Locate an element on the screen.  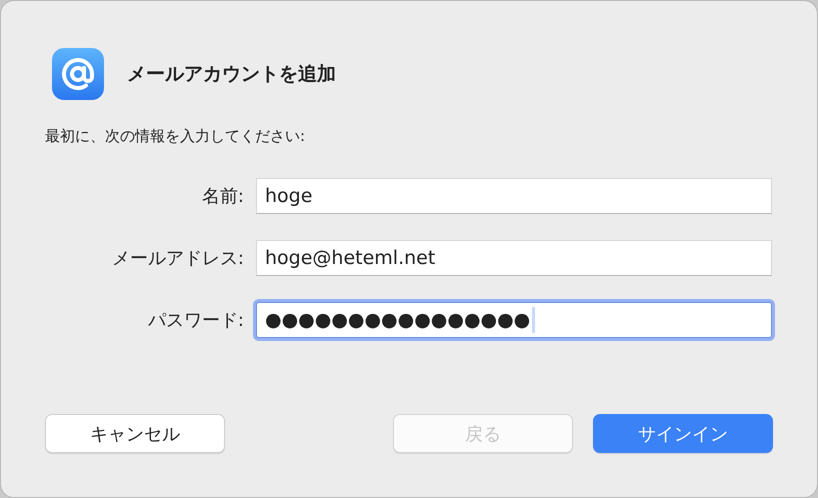
field-label: 名前: is located at coordinates (222, 196).